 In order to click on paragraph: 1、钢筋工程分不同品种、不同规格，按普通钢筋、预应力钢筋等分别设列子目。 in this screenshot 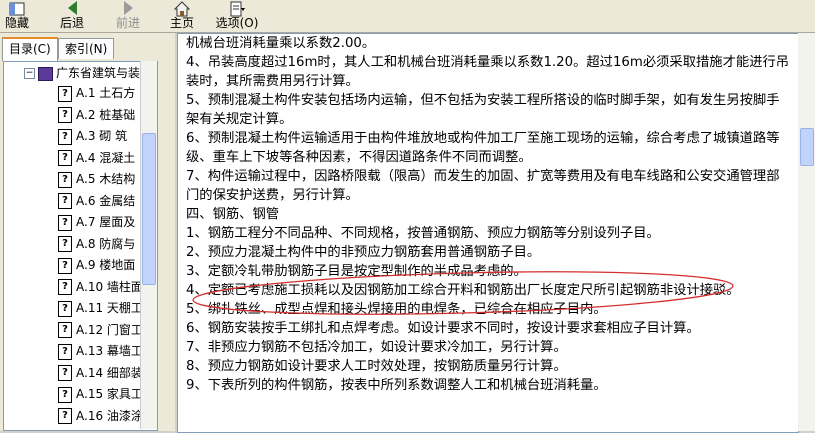, I will do `click(423, 233)`.